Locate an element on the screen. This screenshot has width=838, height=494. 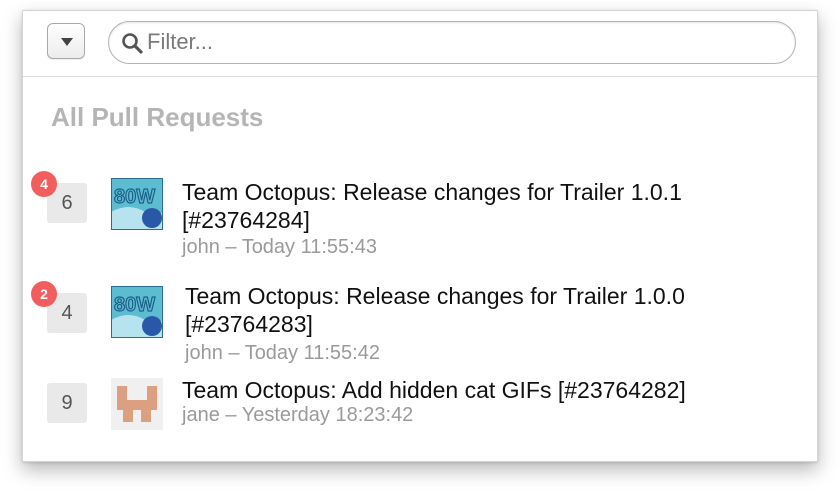
search-field is located at coordinates (452, 42).